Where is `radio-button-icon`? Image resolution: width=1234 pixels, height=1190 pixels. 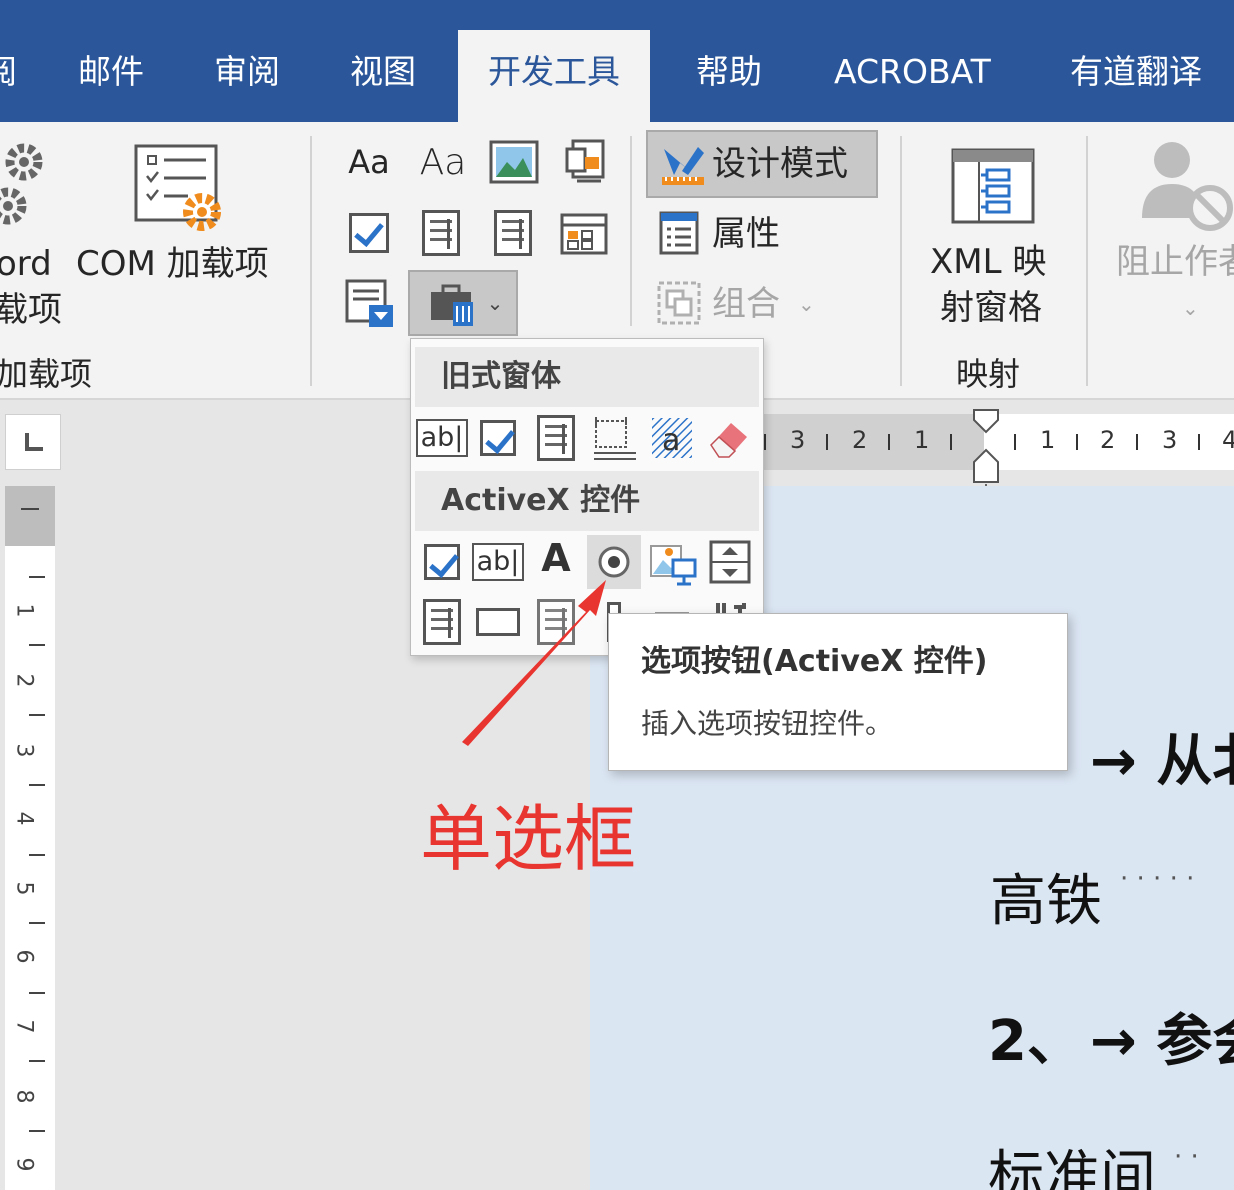
radio-button-icon is located at coordinates (614, 562).